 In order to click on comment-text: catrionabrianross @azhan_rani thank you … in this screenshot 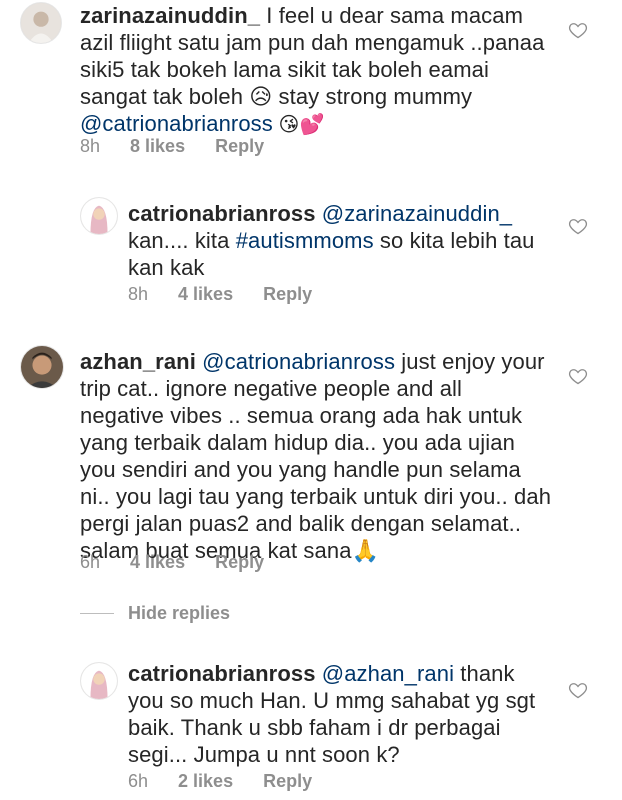, I will do `click(332, 714)`.